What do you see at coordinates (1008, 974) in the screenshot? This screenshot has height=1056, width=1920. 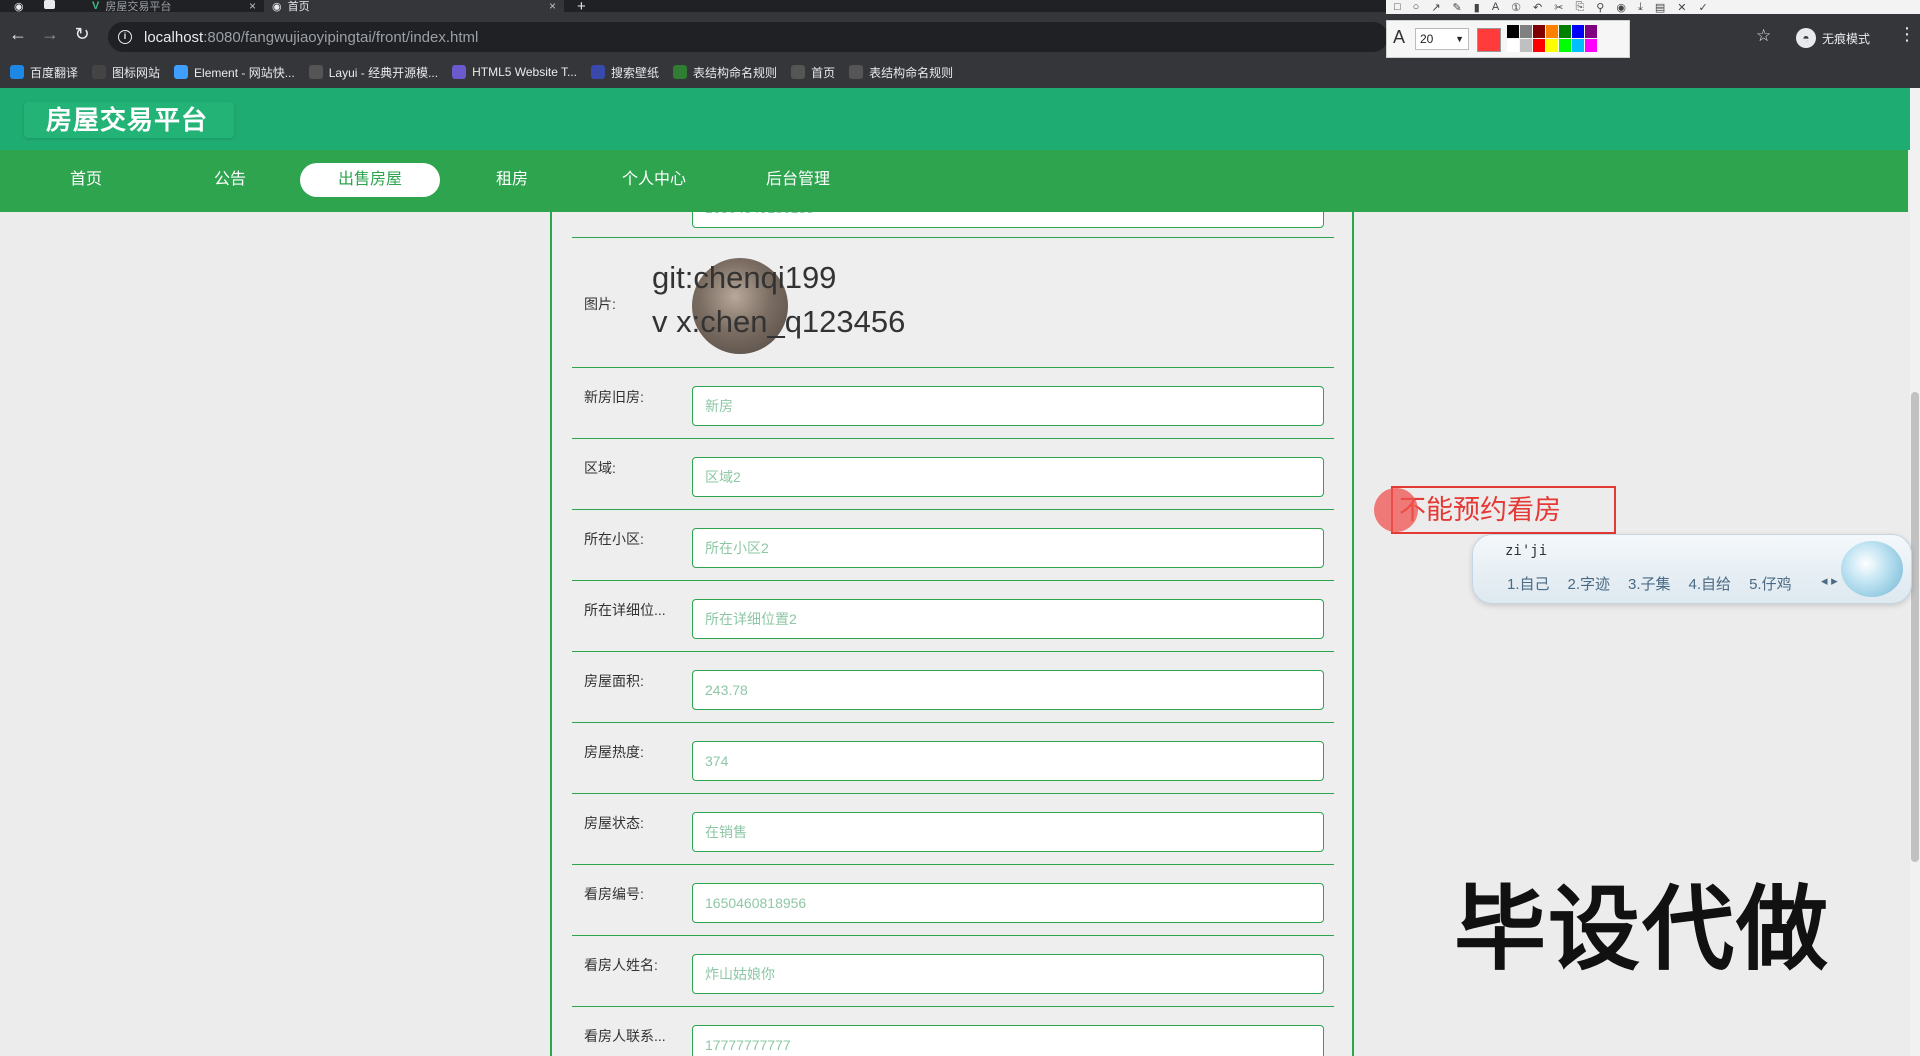 I see `field-input: 炸山姑娘你` at bounding box center [1008, 974].